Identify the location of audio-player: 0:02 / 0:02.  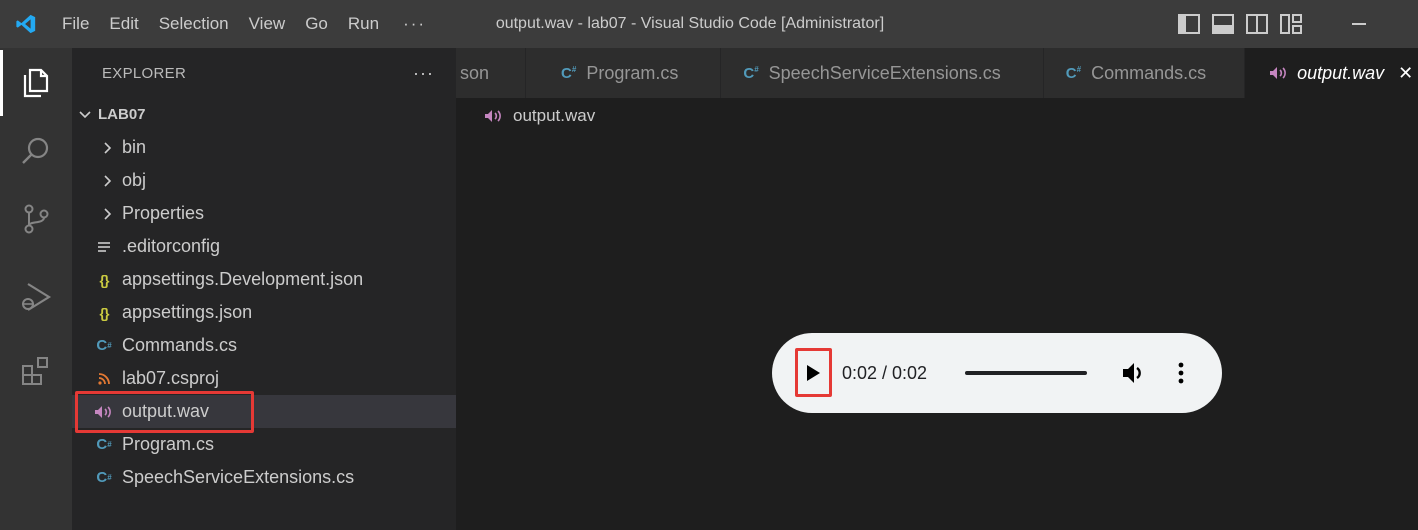
(997, 373).